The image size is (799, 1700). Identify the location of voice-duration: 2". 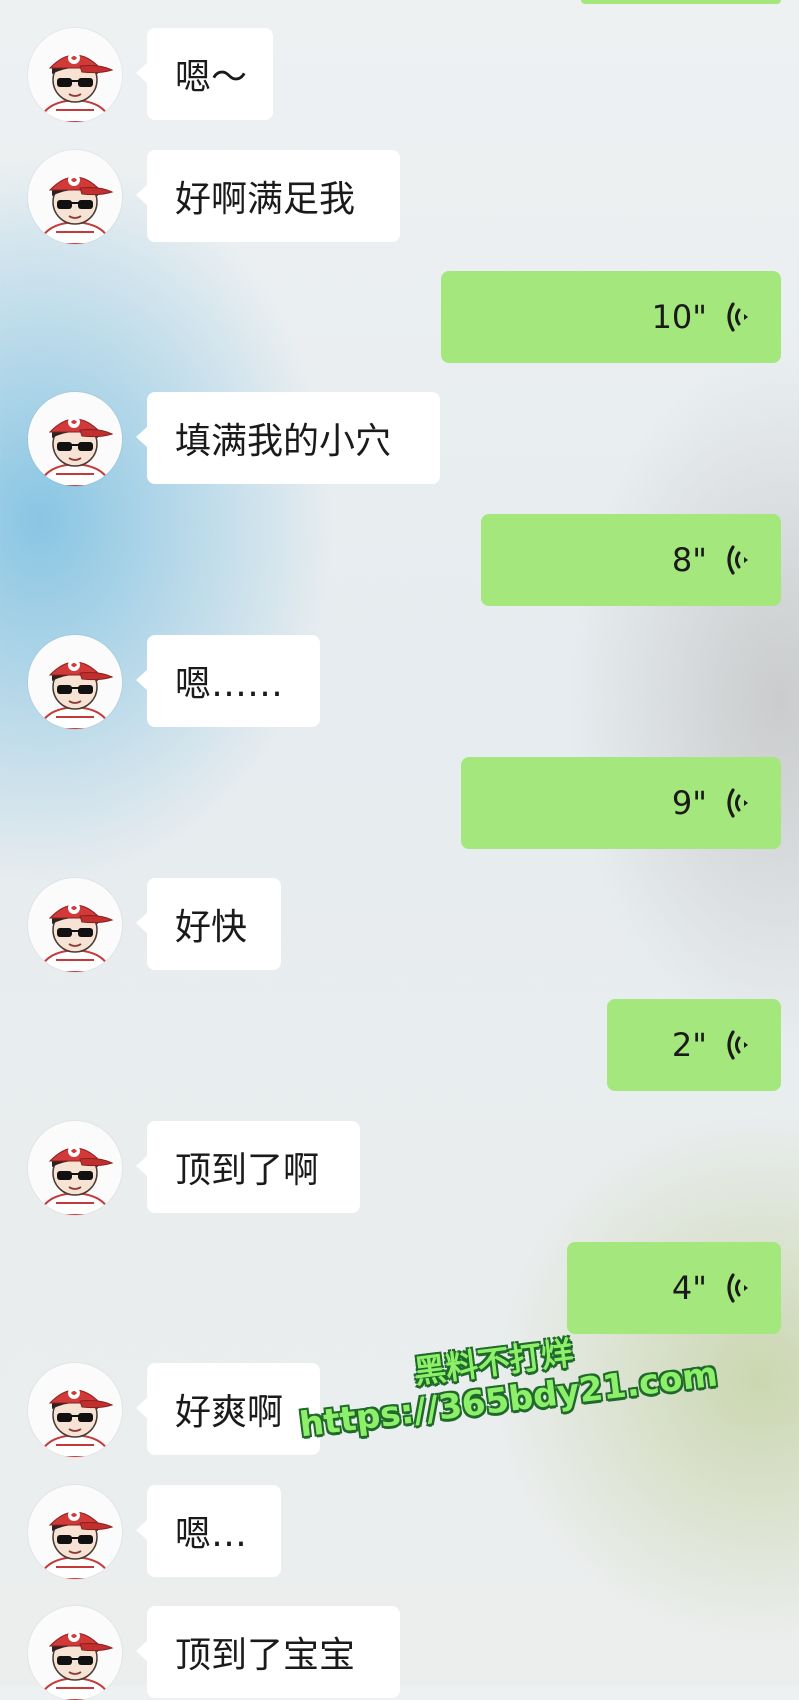
(689, 1045).